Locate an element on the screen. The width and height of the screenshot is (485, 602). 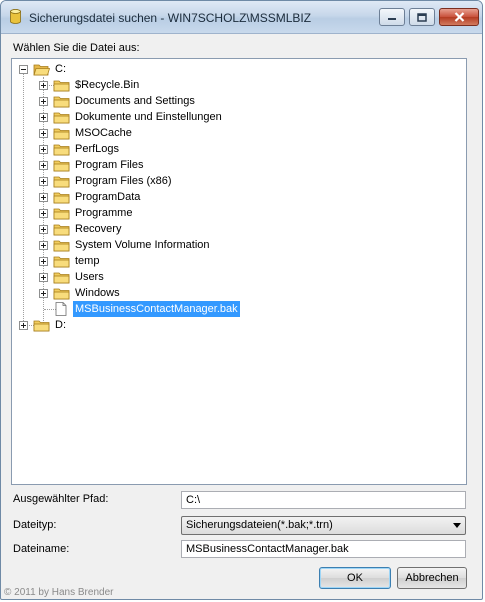
folder-label: System Volume Information is located at coordinates (142, 245).